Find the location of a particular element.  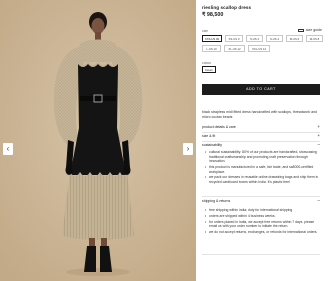

size-guide-label: size guide is located at coordinates (313, 30).